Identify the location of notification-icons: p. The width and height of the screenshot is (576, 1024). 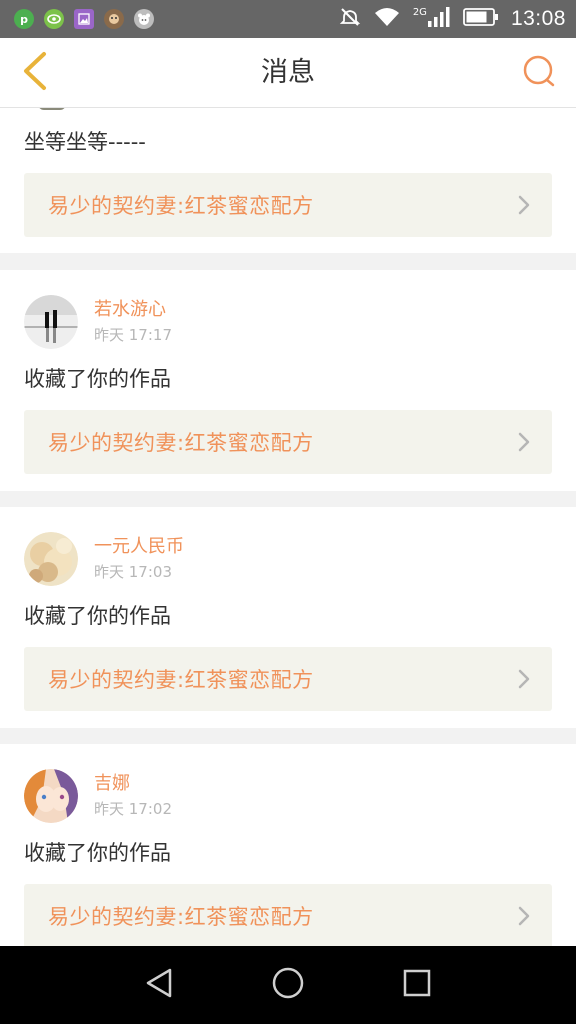
(84, 19).